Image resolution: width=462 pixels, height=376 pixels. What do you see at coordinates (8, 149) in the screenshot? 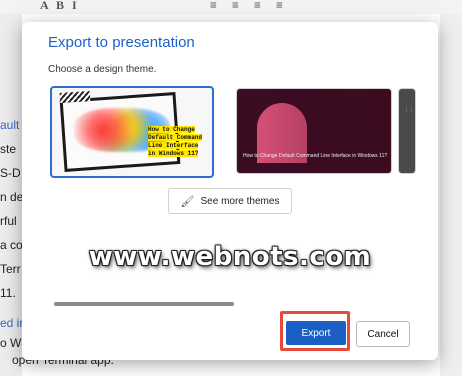
I see `doc-text-line: ste` at bounding box center [8, 149].